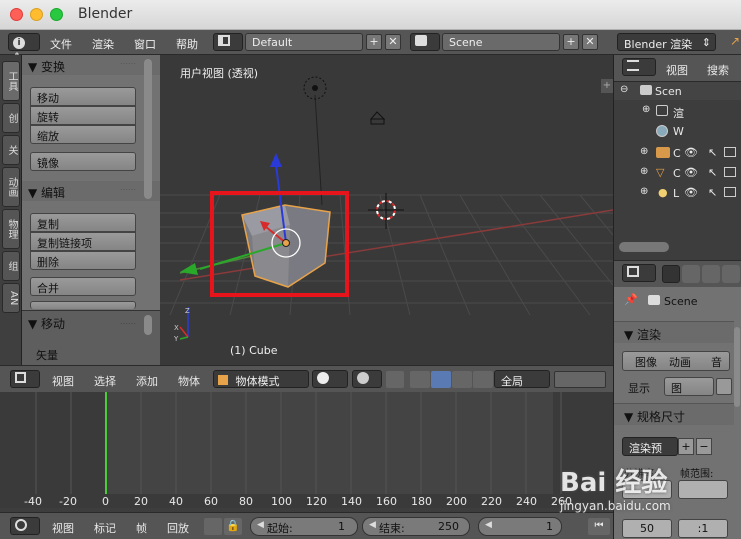  I want to click on menu-object: 物体, so click(189, 381).